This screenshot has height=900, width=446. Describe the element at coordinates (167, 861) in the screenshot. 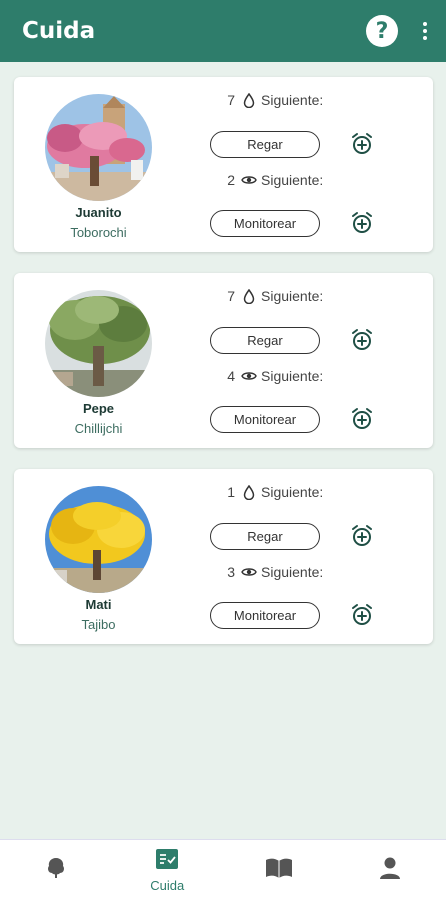

I see `checklist-icon` at that location.